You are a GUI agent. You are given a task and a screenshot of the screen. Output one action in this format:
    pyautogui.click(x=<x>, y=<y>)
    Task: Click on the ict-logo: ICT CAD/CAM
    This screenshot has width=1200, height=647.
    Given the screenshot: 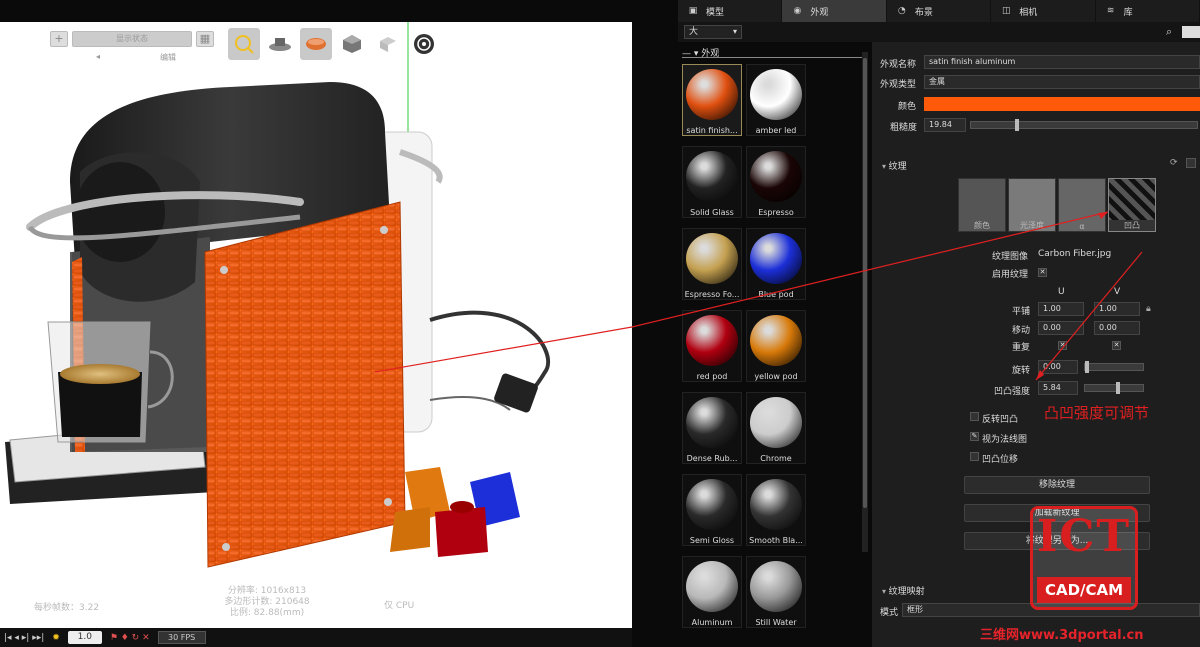 What is the action you would take?
    pyautogui.click(x=1084, y=558)
    